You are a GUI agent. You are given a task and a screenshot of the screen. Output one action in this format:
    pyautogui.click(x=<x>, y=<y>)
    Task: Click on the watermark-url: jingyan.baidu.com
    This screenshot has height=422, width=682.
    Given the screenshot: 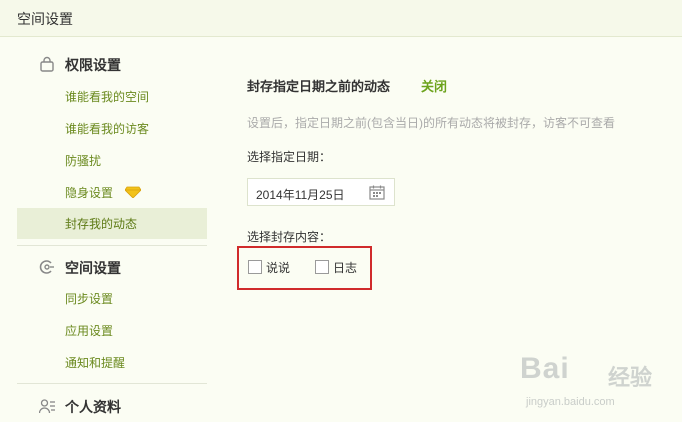 What is the action you would take?
    pyautogui.click(x=570, y=402)
    